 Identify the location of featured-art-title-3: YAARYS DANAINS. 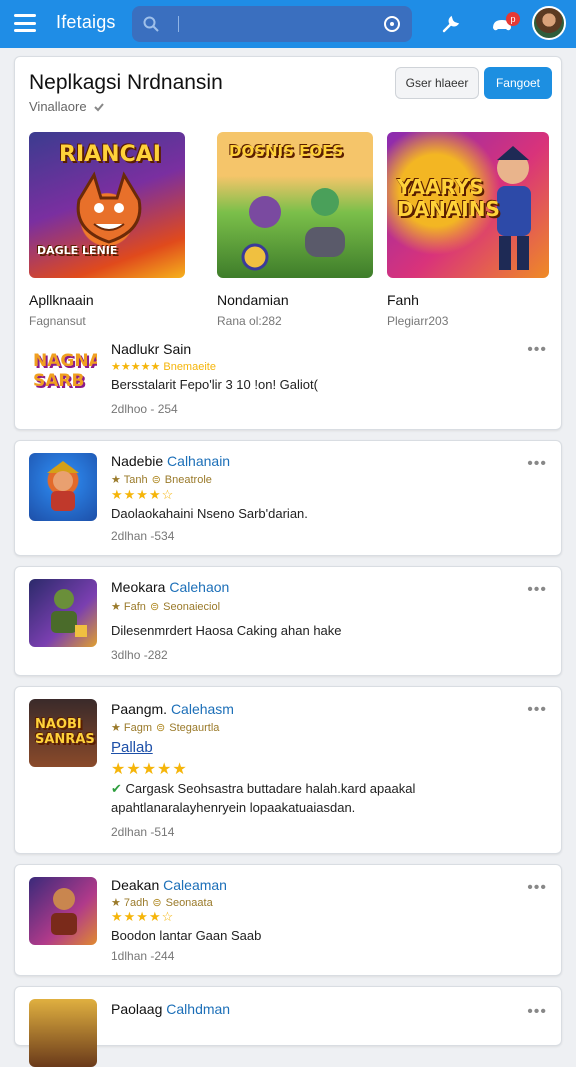
(448, 198).